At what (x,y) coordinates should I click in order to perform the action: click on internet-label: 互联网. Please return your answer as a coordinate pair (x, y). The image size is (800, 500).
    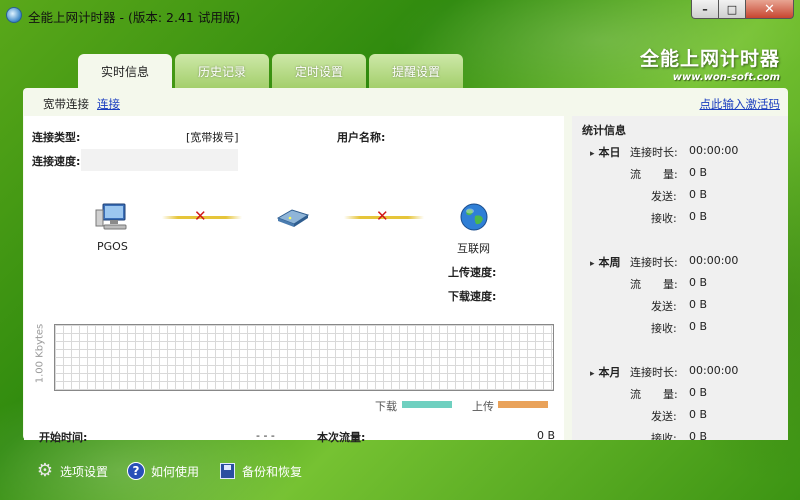
    Looking at the image, I should click on (473, 248).